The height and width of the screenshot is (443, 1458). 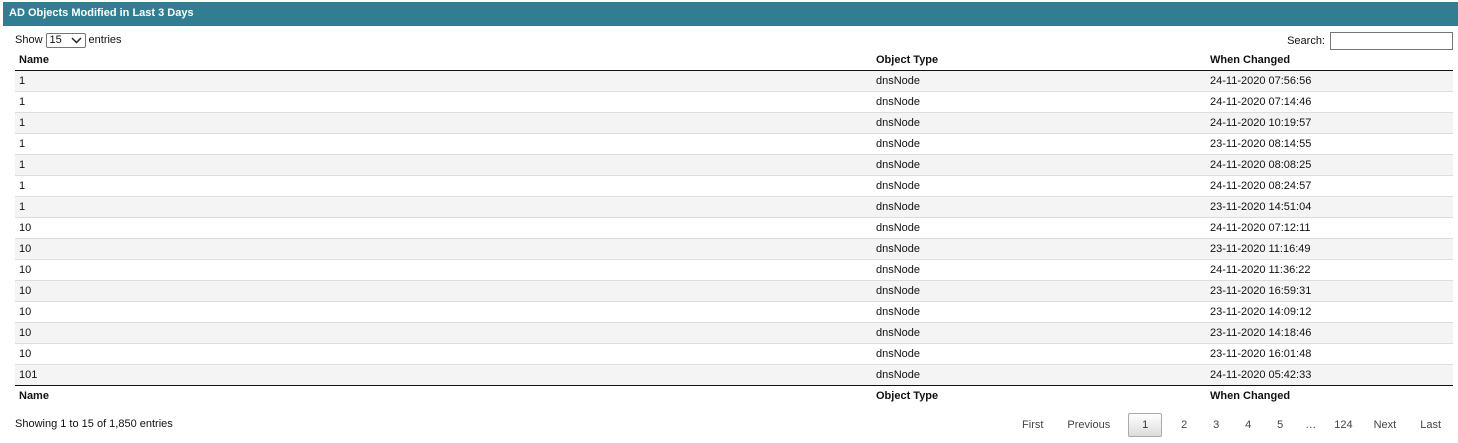 What do you see at coordinates (1329, 207) in the screenshot?
I see `cell-when-changed: 23-11-2020 14:51:04` at bounding box center [1329, 207].